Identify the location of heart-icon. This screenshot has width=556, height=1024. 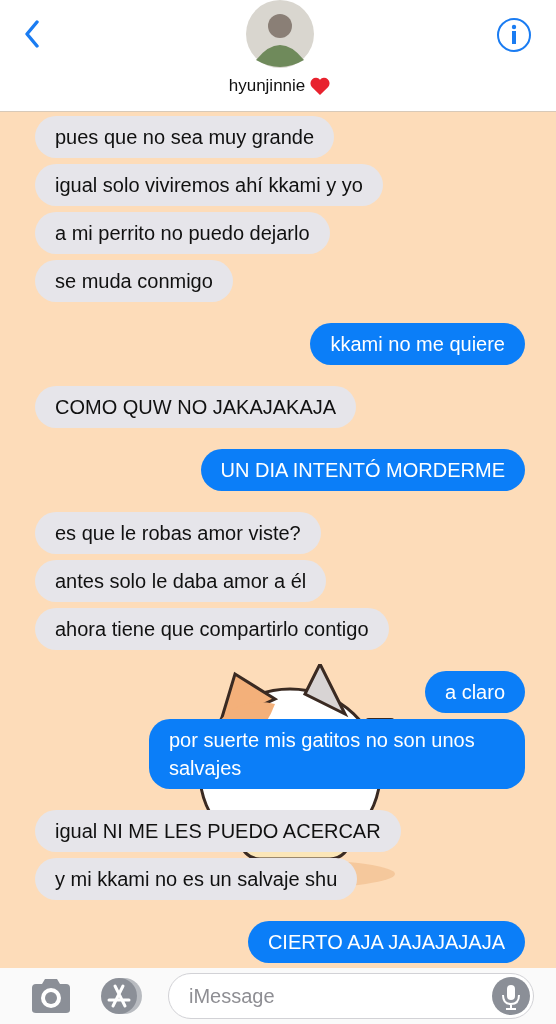
(320, 86).